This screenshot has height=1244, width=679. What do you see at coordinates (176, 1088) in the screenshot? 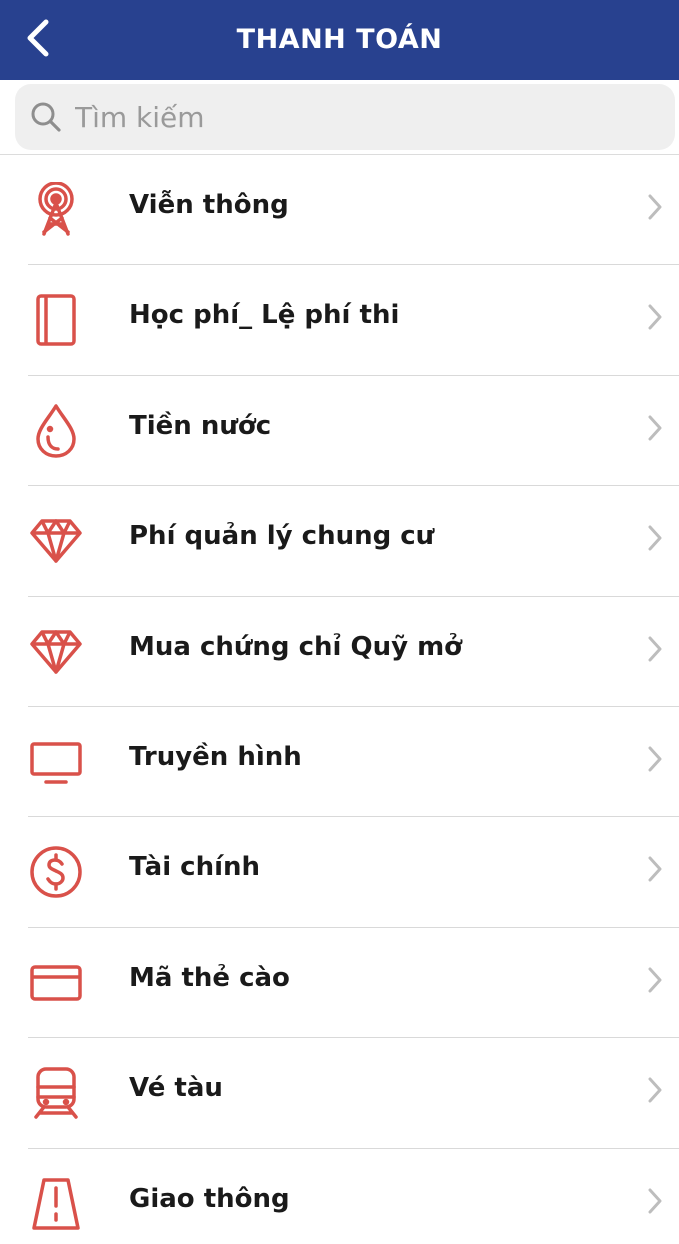
I see `list-item-label: Vé tàu` at bounding box center [176, 1088].